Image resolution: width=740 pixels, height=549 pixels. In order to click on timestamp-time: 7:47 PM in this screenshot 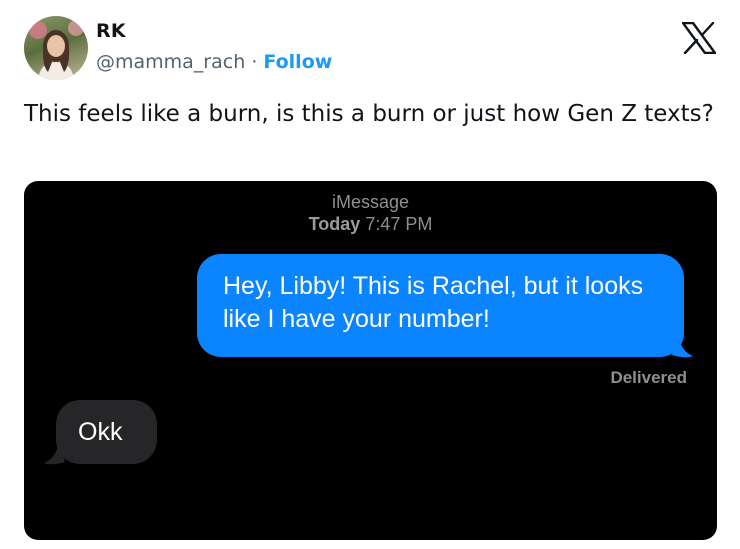, I will do `click(399, 224)`.